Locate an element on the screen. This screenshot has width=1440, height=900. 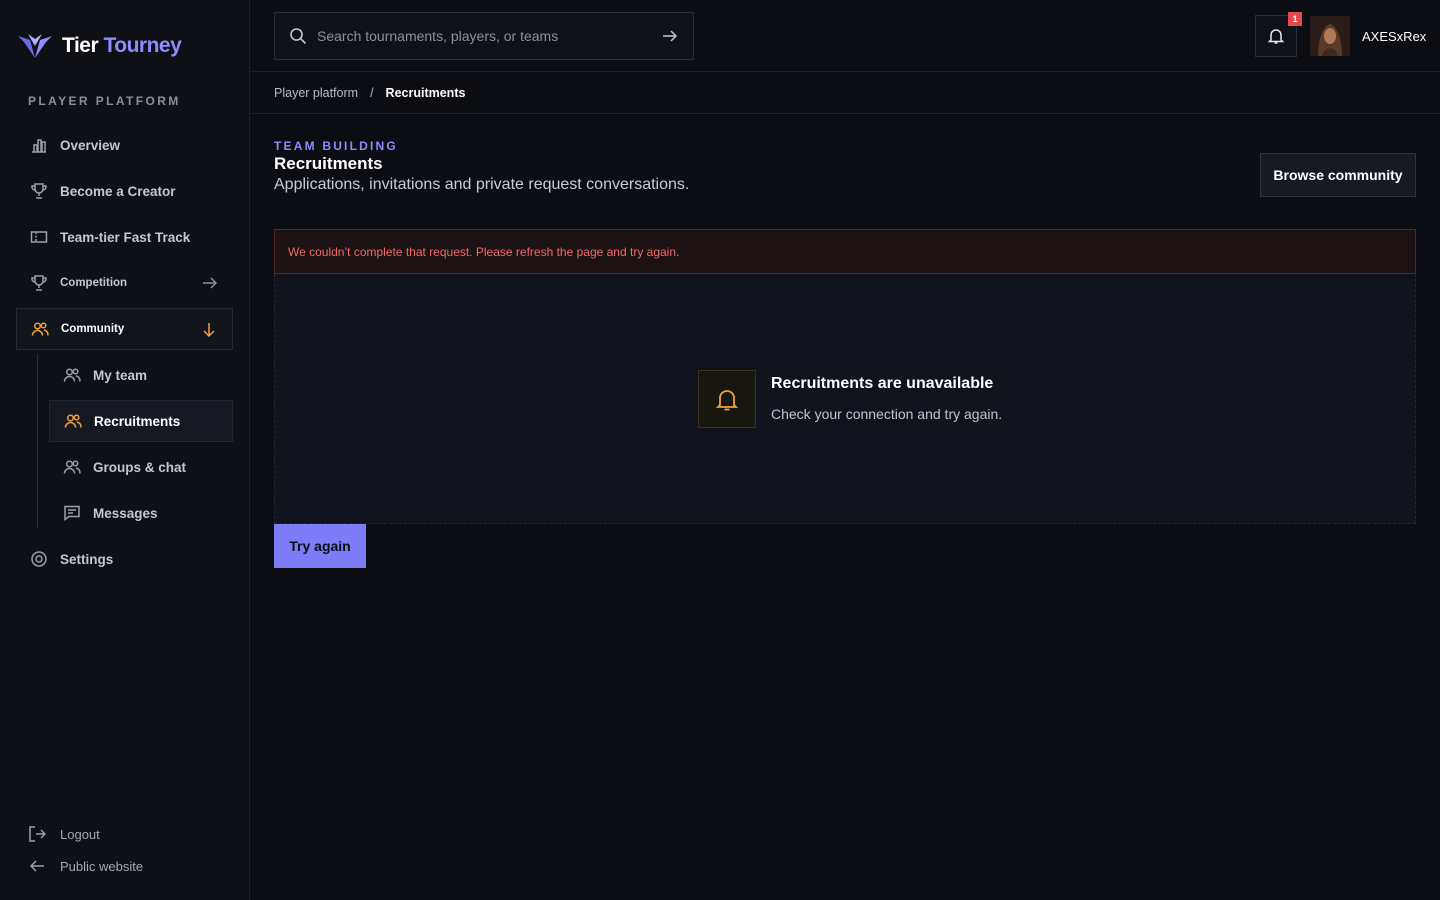
brand-logo: Tier Tourney is located at coordinates (99, 46).